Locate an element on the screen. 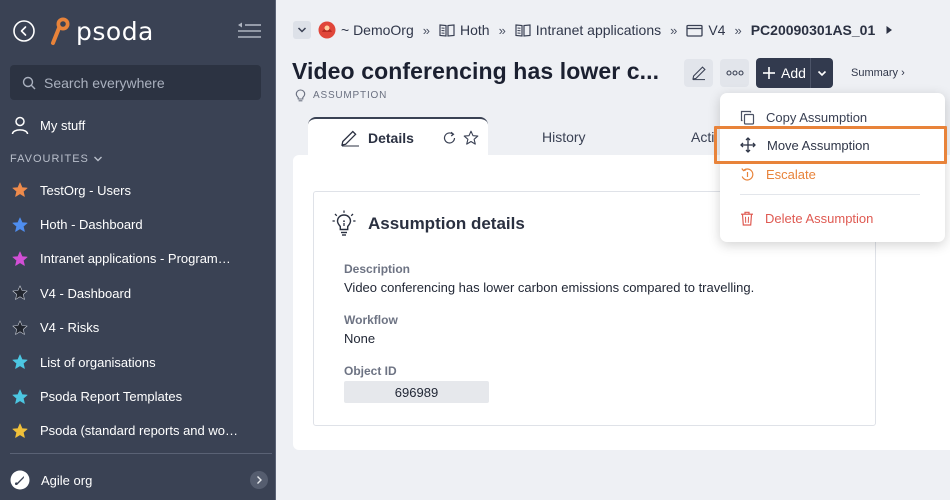 The width and height of the screenshot is (950, 500). sidebar-favourite-item: Psoda Report Templates is located at coordinates (137, 396).